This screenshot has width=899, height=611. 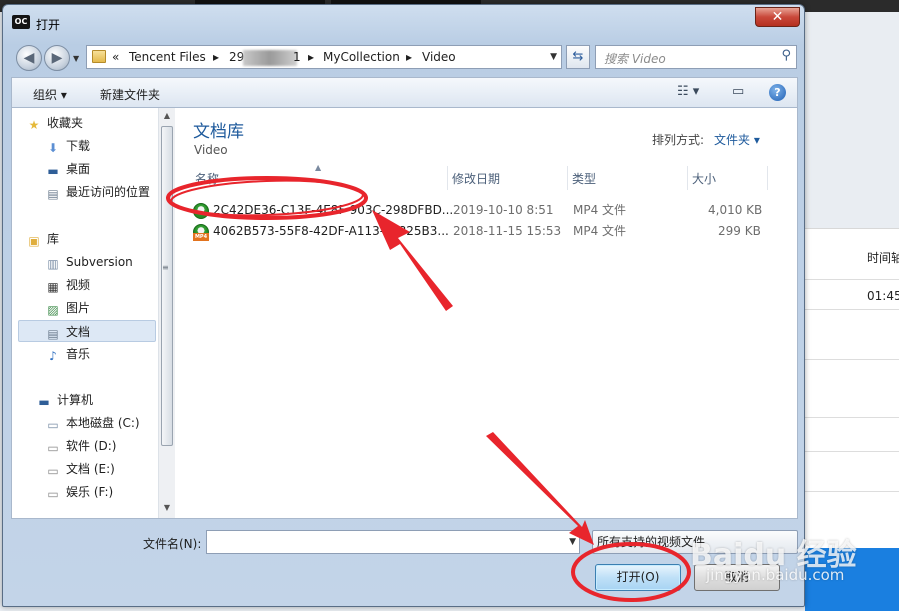 What do you see at coordinates (572, 542) in the screenshot?
I see `filename-dropdown-icon: ▼` at bounding box center [572, 542].